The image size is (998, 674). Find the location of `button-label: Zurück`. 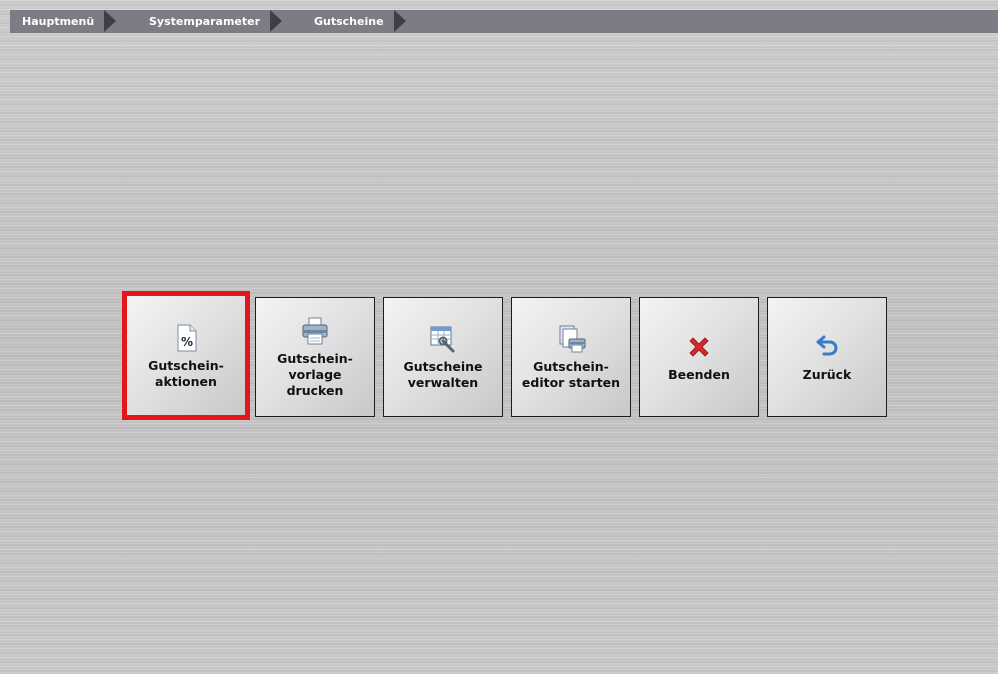

button-label: Zurück is located at coordinates (827, 374).